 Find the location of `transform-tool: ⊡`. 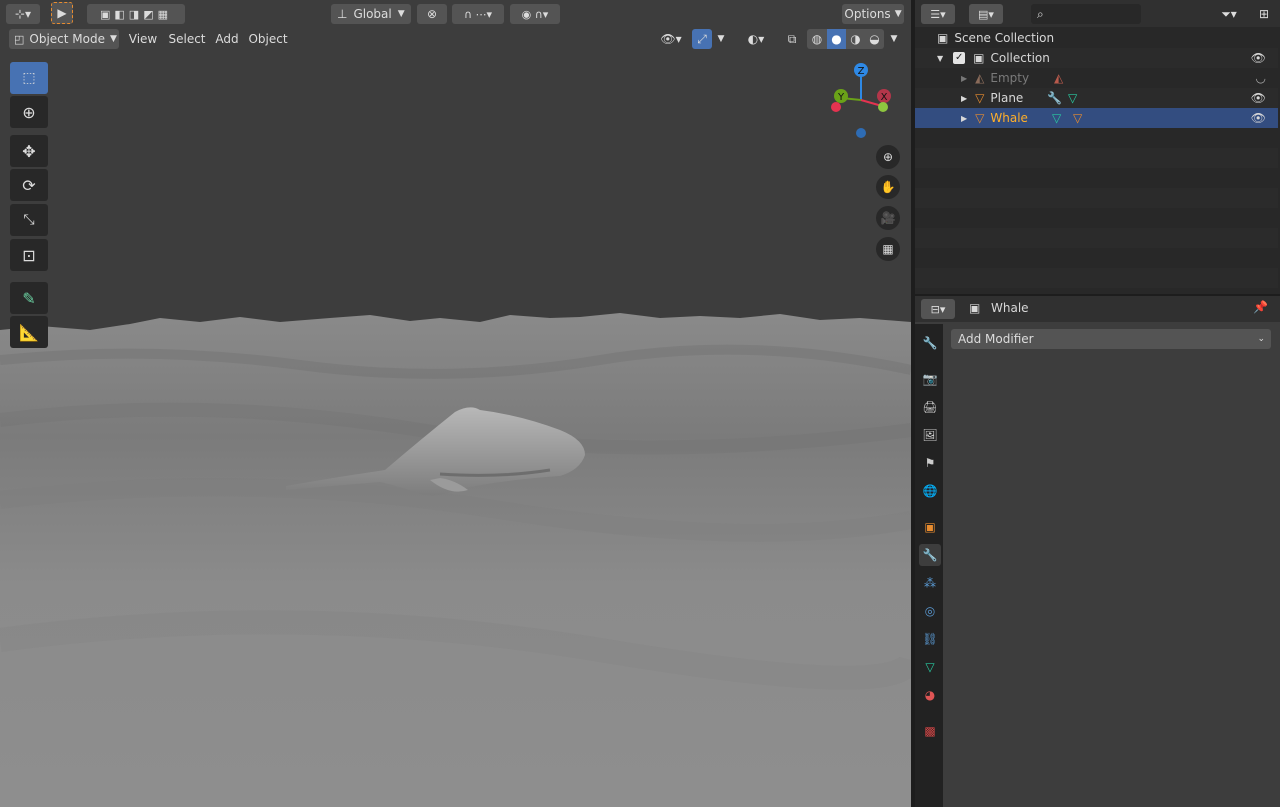

transform-tool: ⊡ is located at coordinates (29, 255).